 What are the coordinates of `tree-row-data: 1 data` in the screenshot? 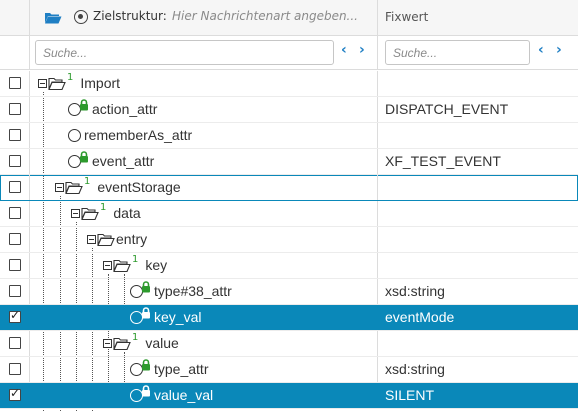 It's located at (289, 214).